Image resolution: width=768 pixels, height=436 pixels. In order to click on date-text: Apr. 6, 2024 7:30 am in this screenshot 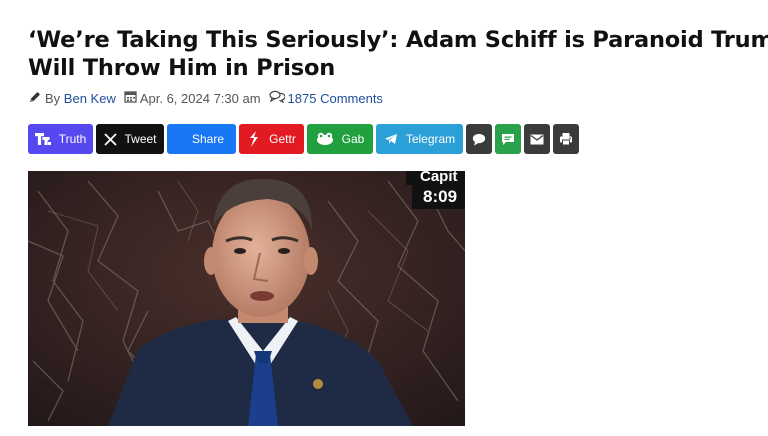, I will do `click(200, 98)`.